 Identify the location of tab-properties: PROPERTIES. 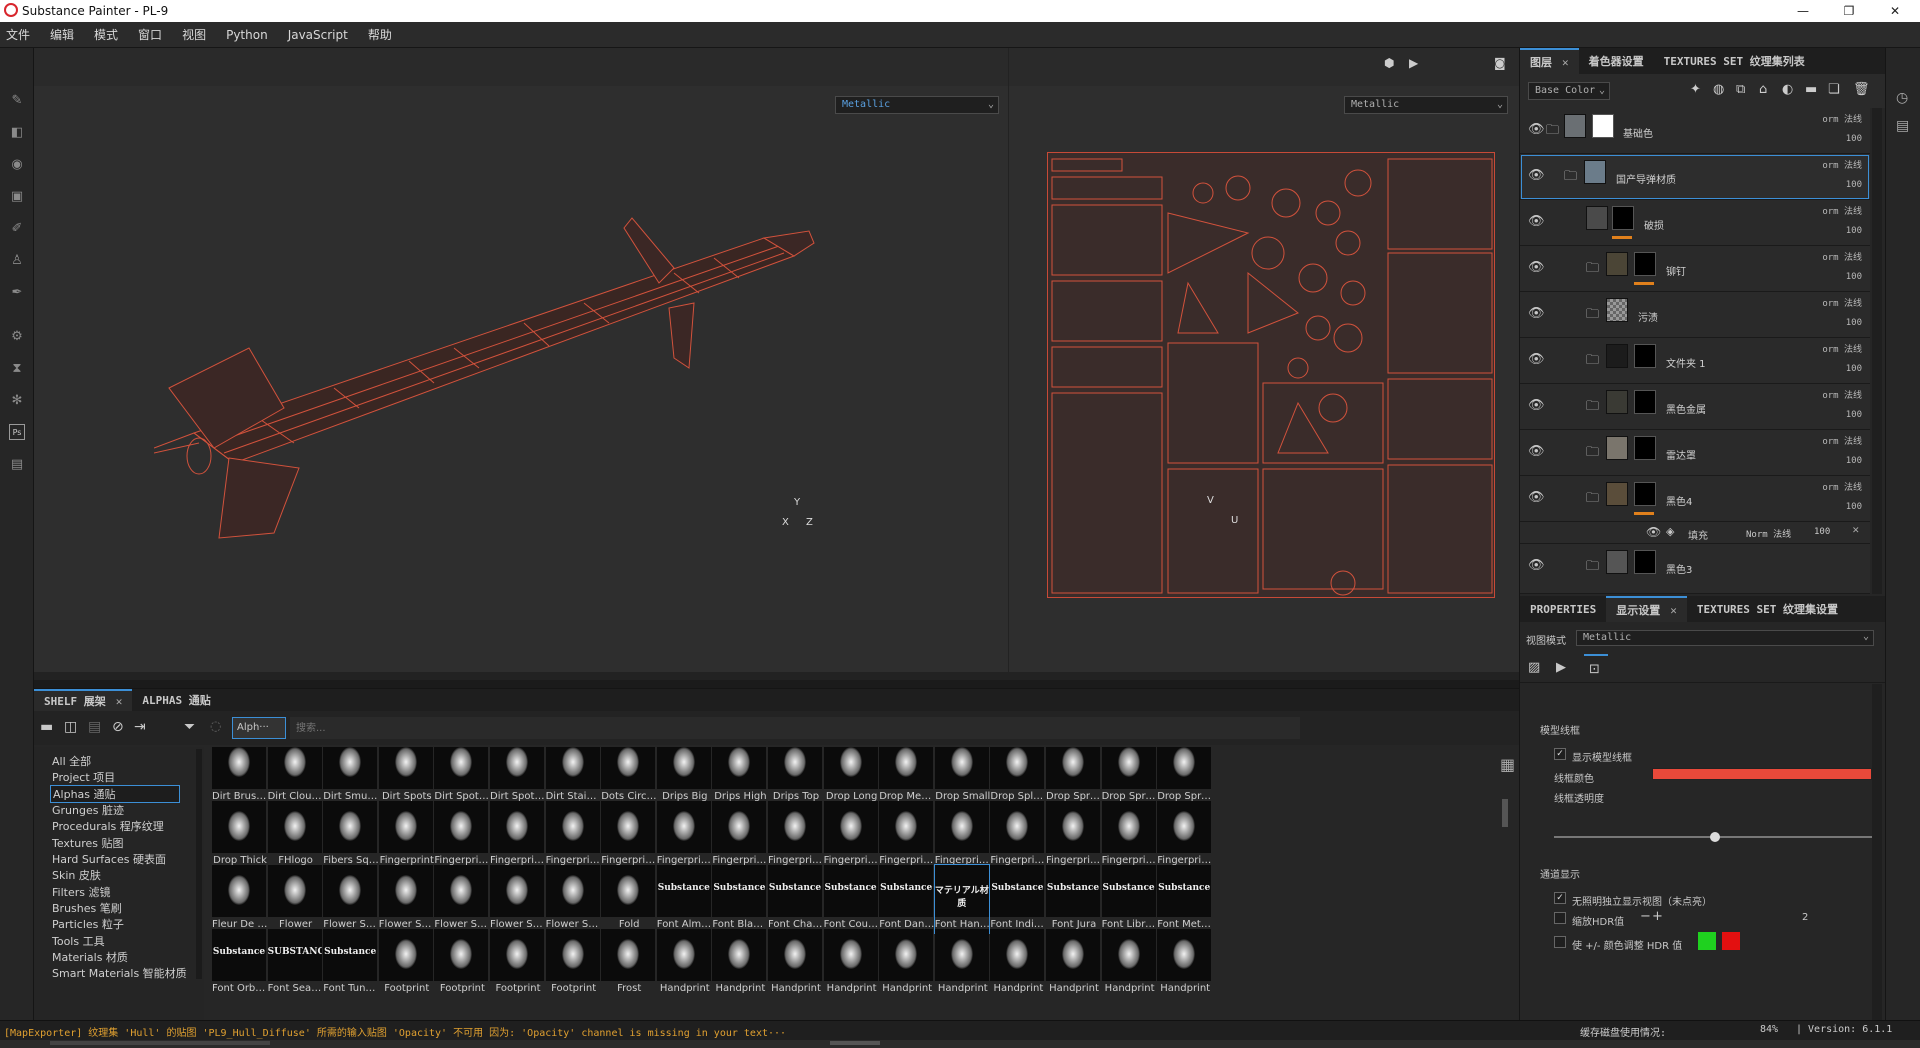
(1563, 609).